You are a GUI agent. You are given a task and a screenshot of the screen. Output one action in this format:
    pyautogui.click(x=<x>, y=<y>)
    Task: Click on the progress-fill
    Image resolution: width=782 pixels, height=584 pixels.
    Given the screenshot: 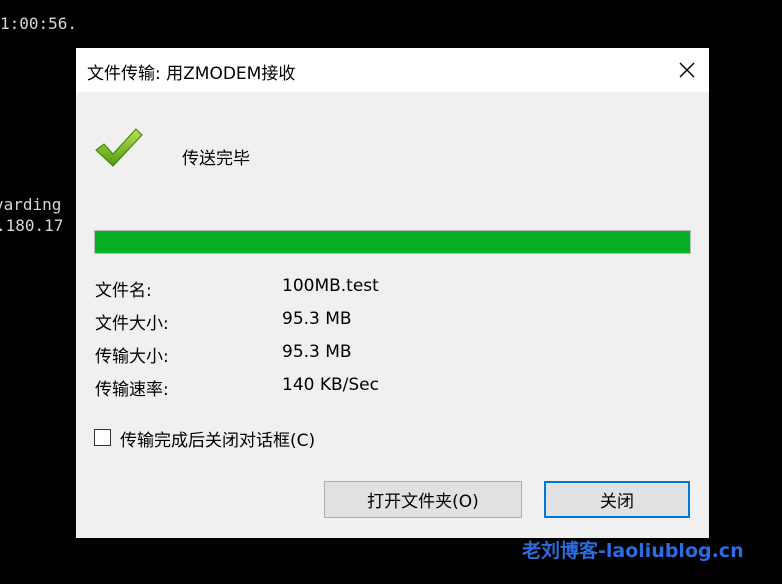 What is the action you would take?
    pyautogui.click(x=392, y=242)
    